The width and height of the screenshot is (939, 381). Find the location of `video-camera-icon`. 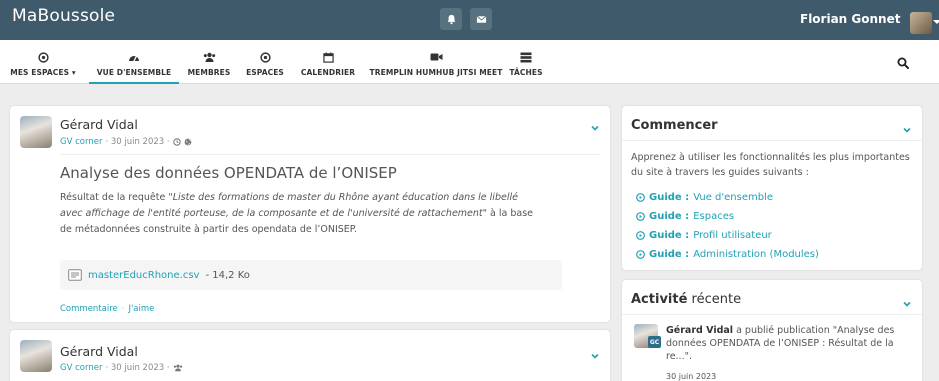

video-camera-icon is located at coordinates (436, 57).